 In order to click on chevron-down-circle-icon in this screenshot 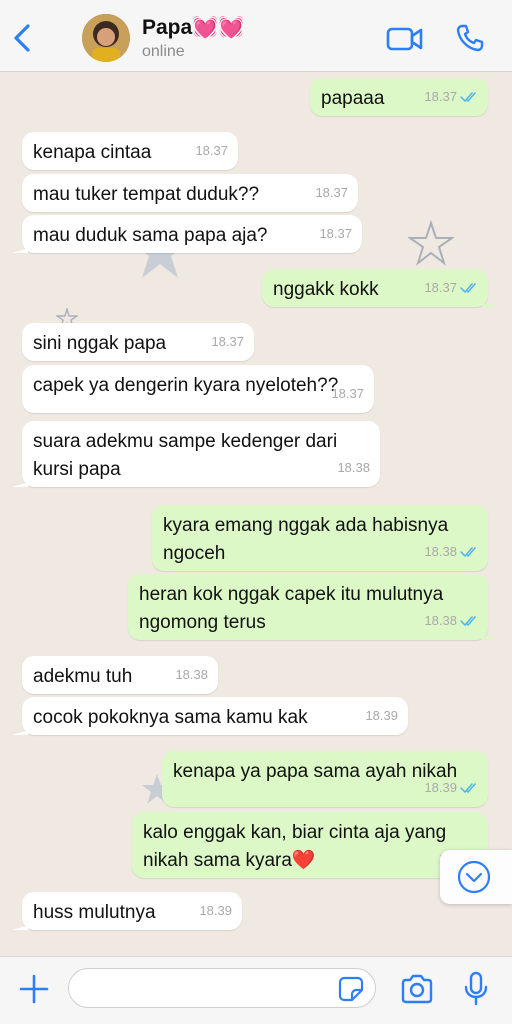, I will do `click(474, 877)`.